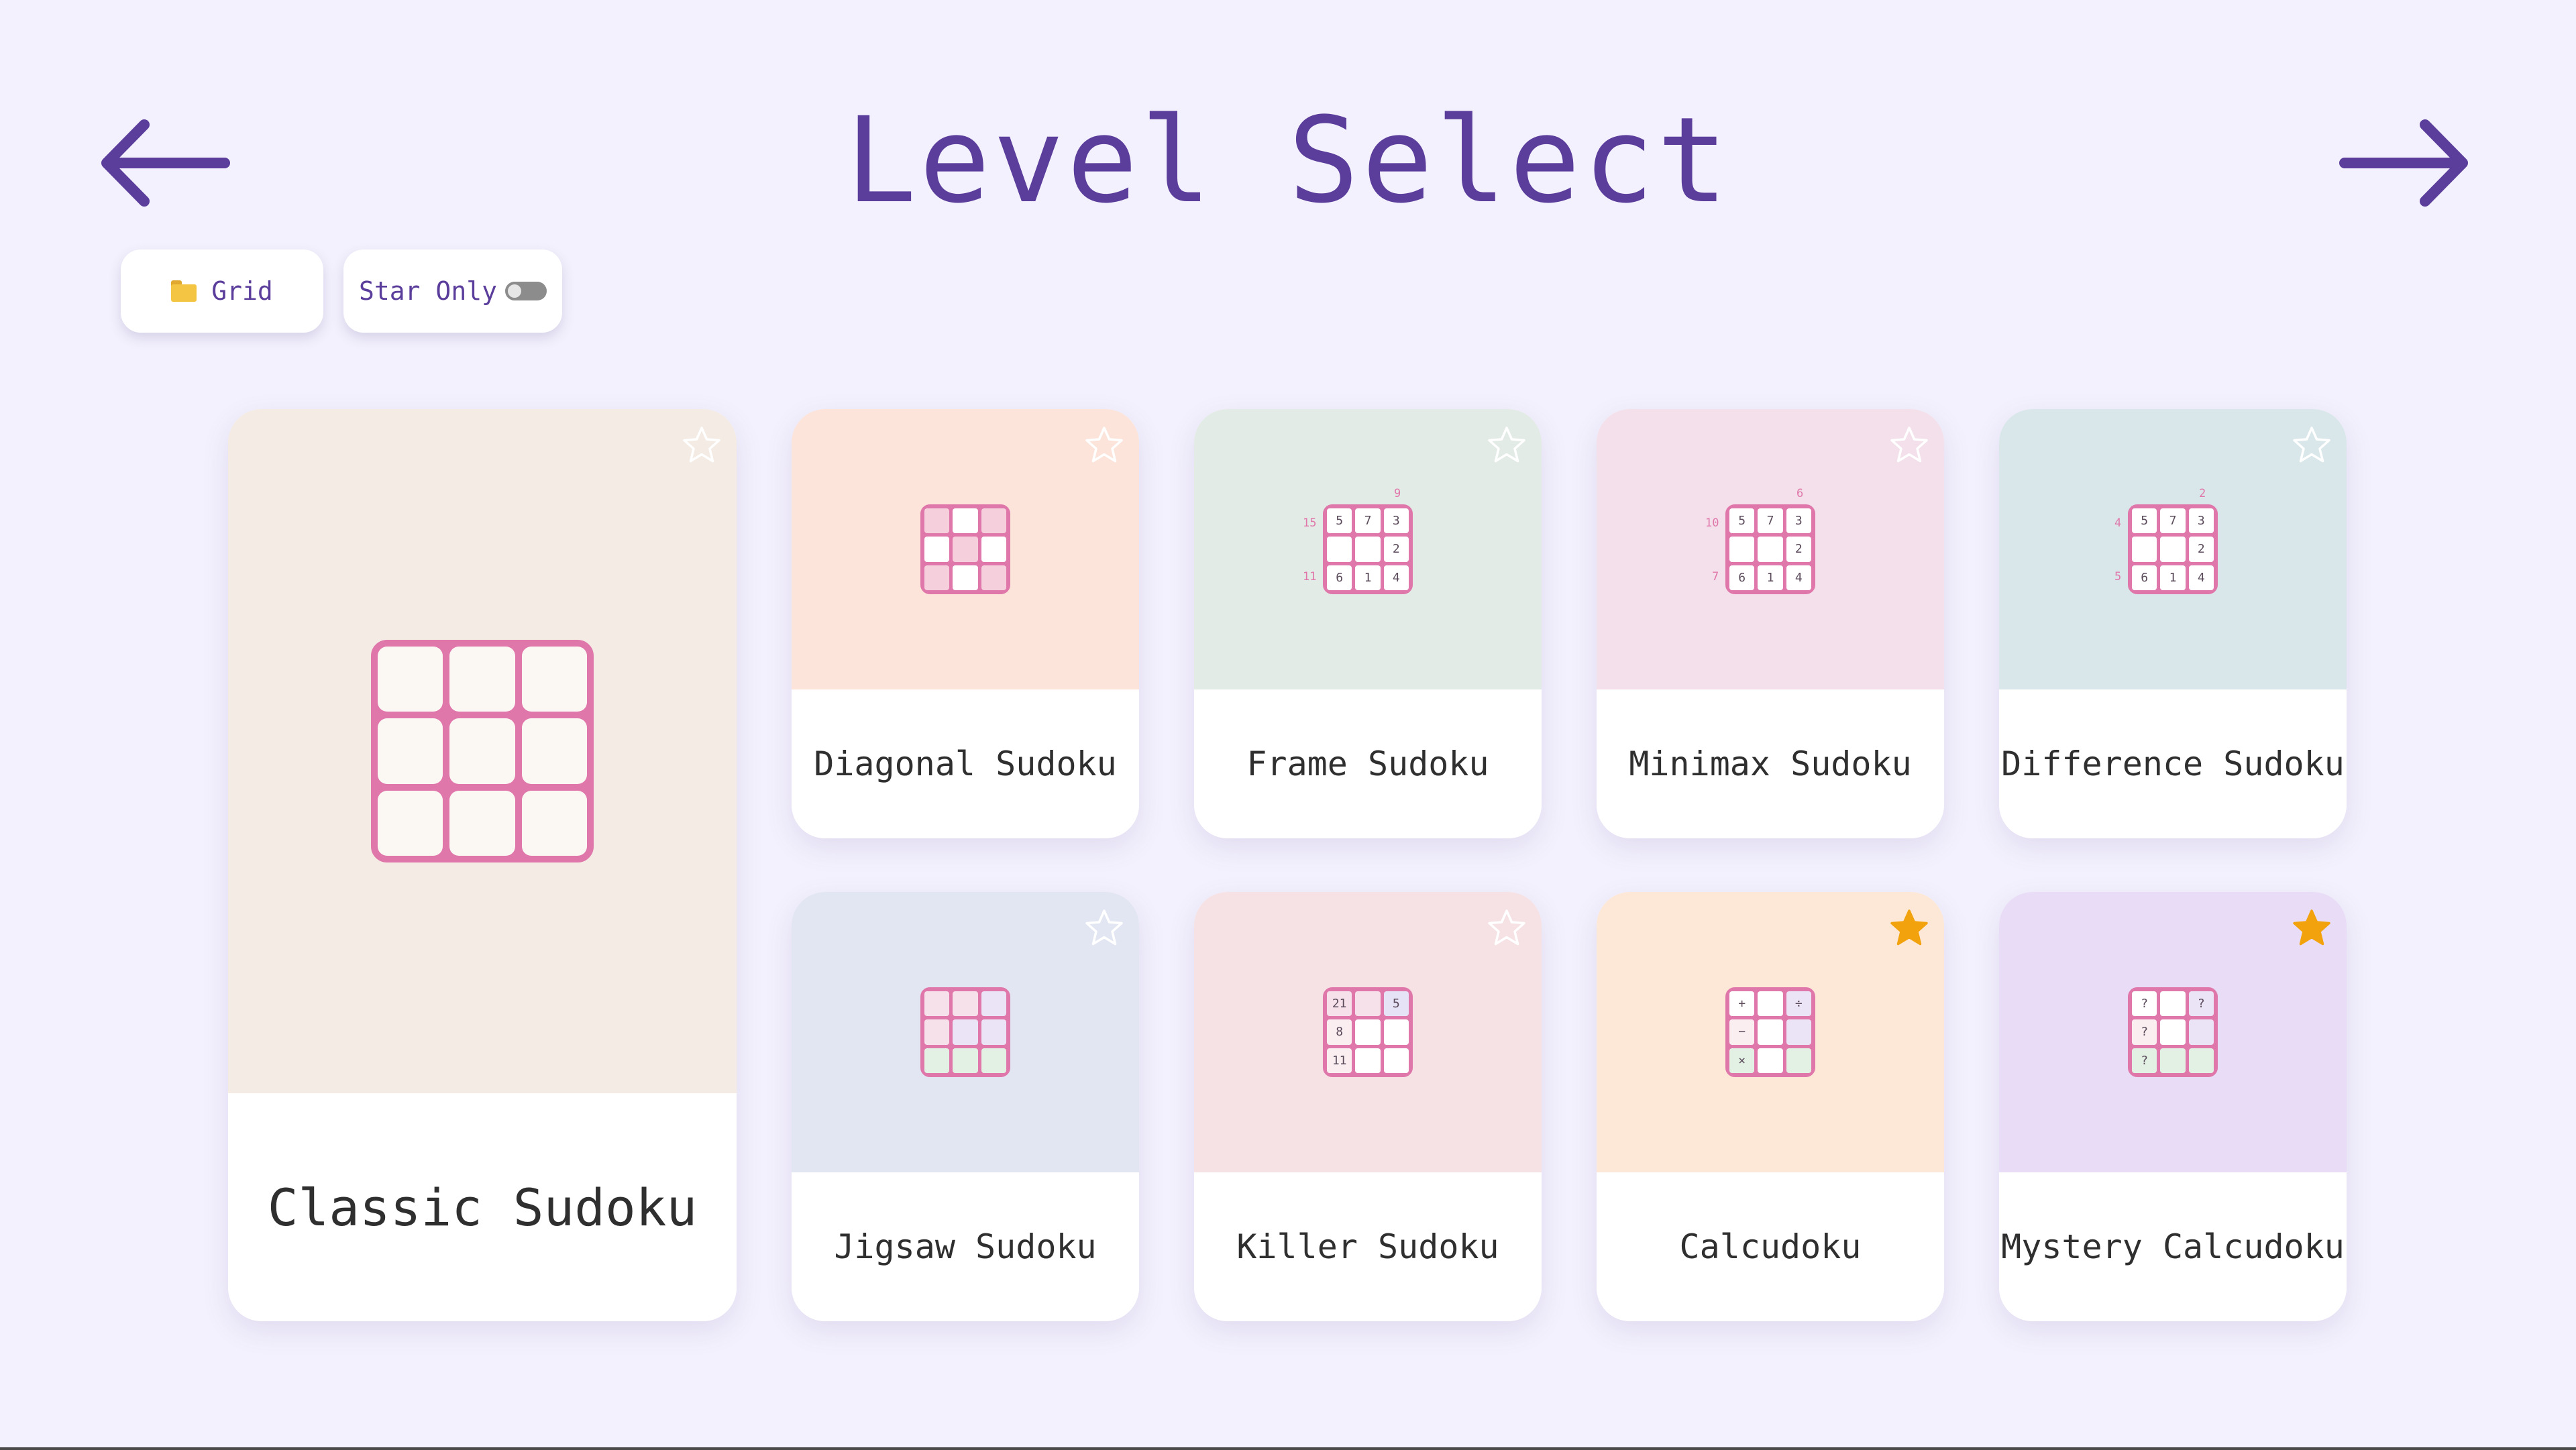  Describe the element at coordinates (1368, 763) in the screenshot. I see `level-name: Frame Sudoku` at that location.